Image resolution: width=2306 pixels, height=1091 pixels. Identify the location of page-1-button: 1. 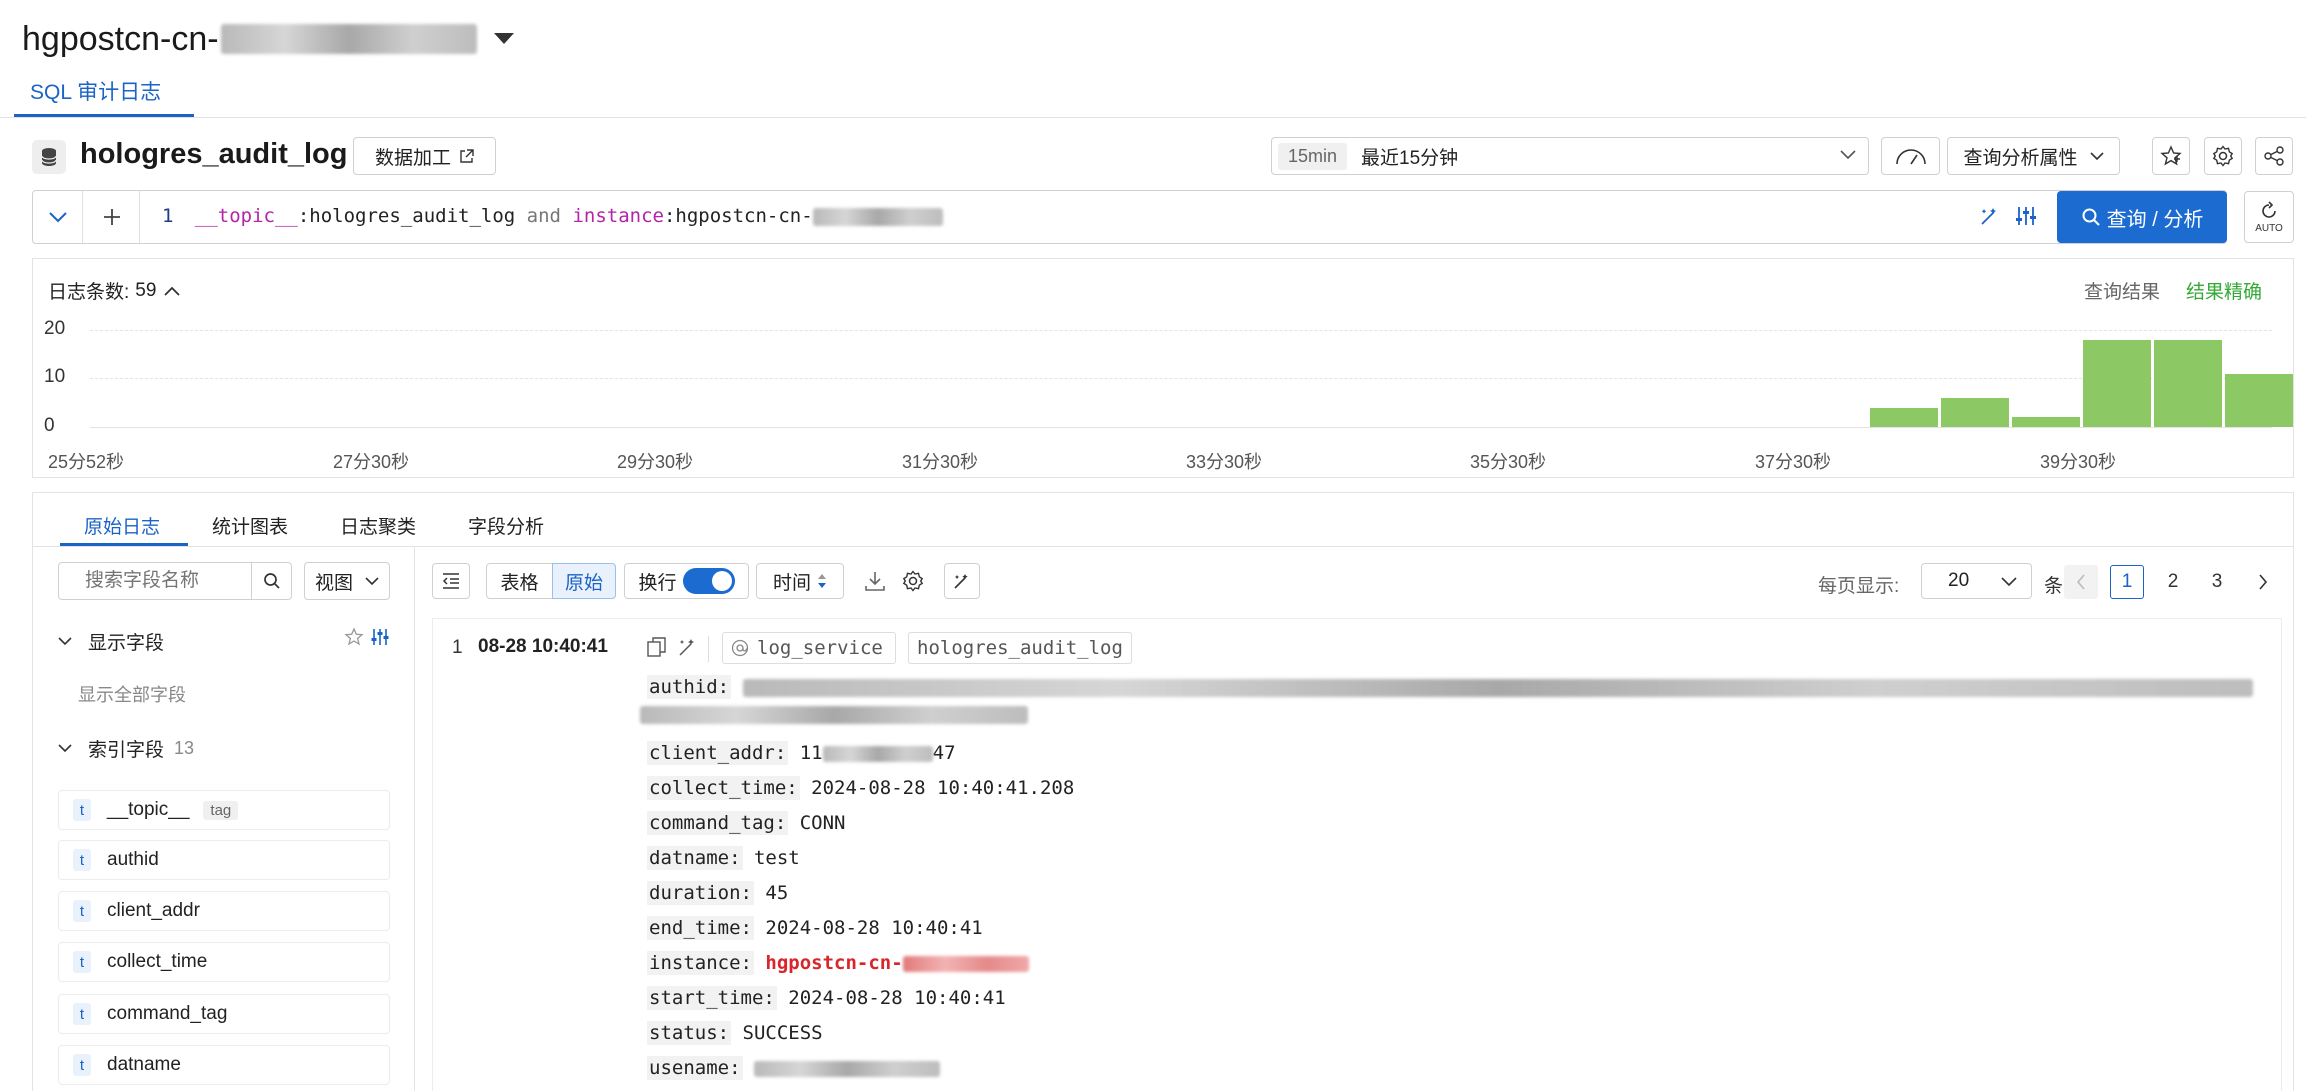
(2127, 582).